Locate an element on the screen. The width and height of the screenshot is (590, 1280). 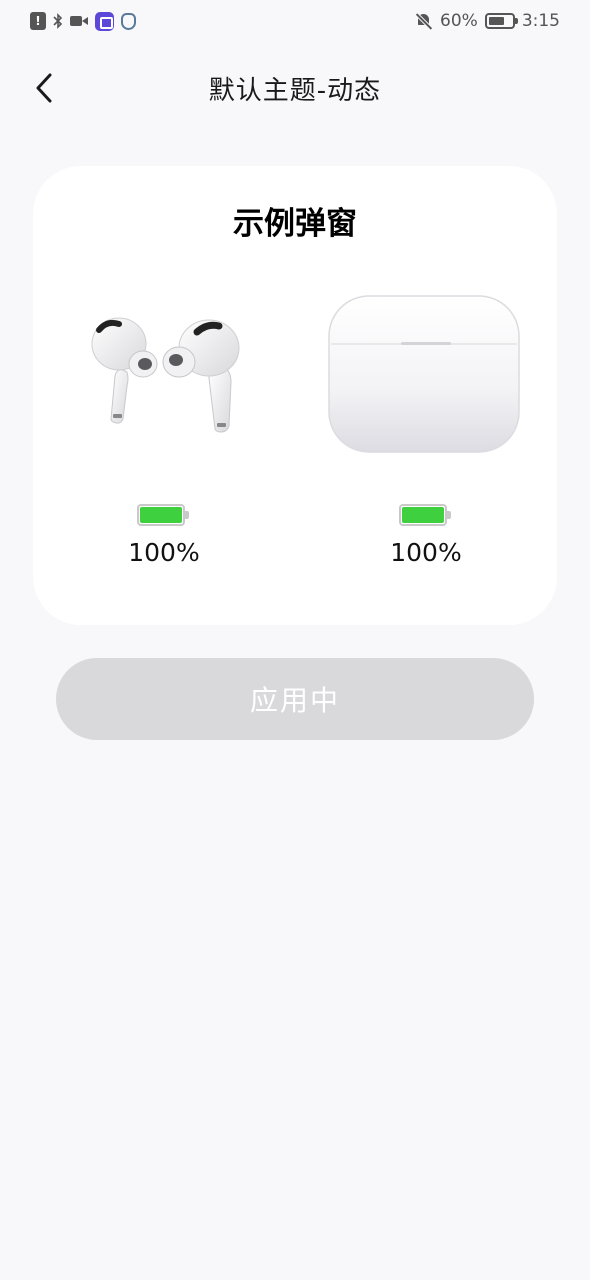
case-battery-fill is located at coordinates (423, 515).